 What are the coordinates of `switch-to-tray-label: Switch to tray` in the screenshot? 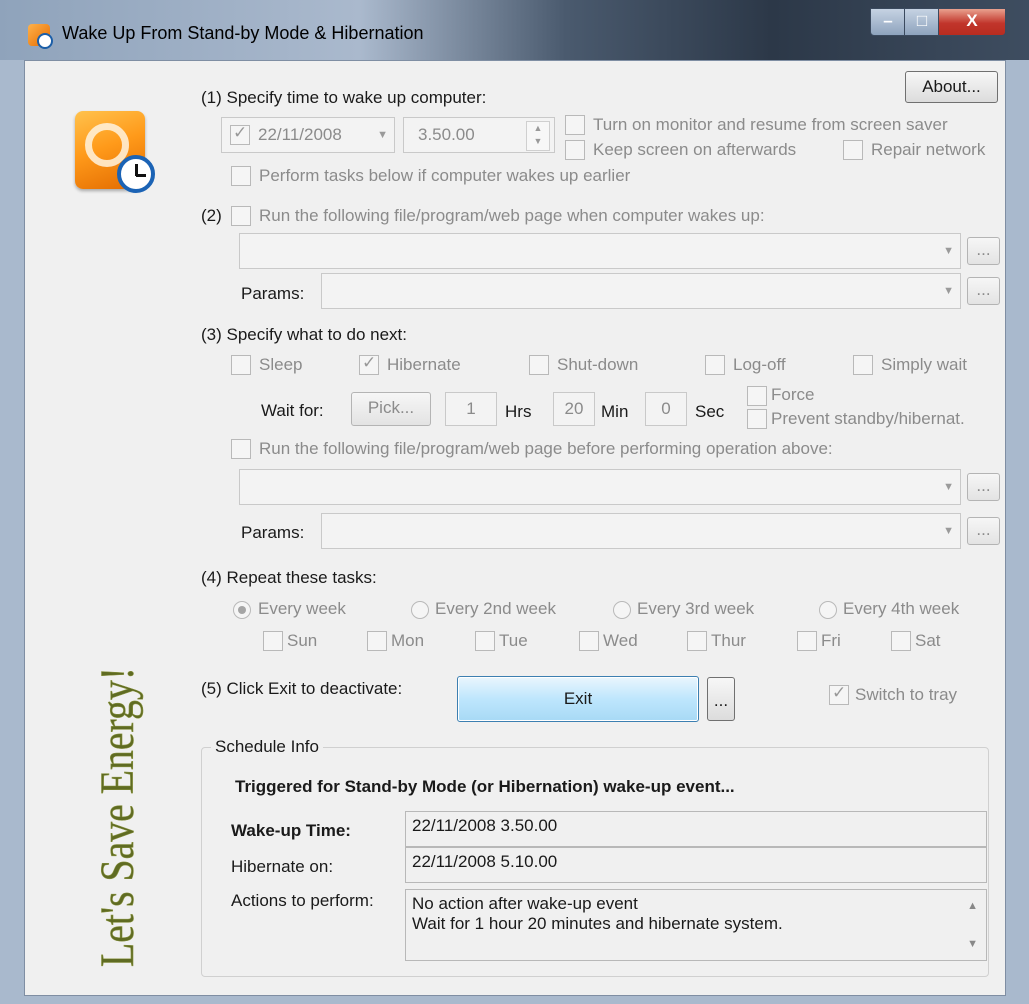 It's located at (906, 694).